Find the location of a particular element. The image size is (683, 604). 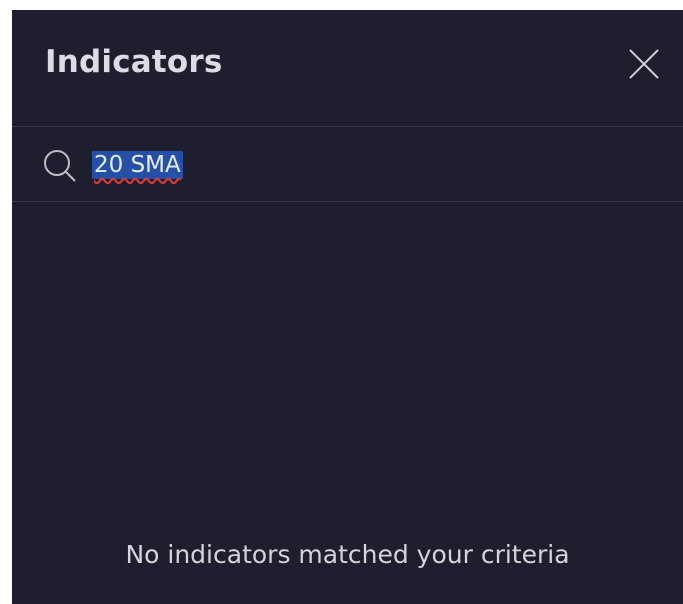

close-button is located at coordinates (644, 64).